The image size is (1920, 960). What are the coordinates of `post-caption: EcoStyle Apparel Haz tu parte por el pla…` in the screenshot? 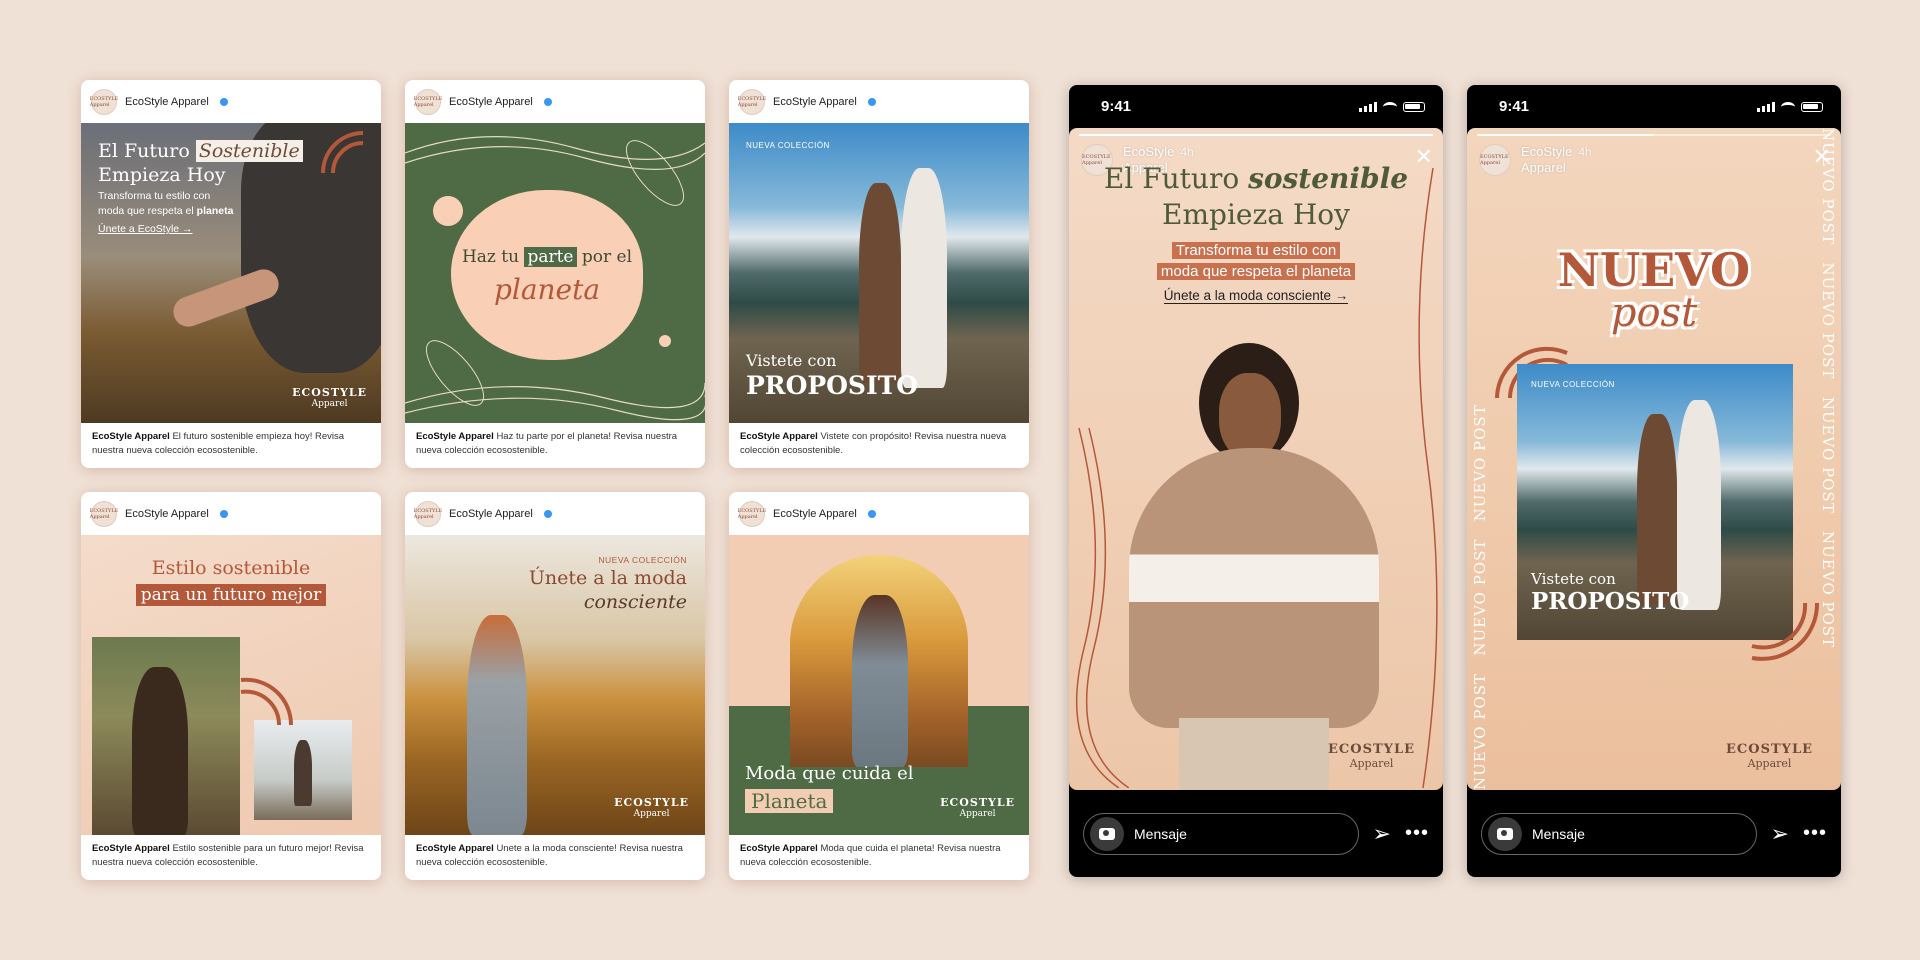 It's located at (547, 443).